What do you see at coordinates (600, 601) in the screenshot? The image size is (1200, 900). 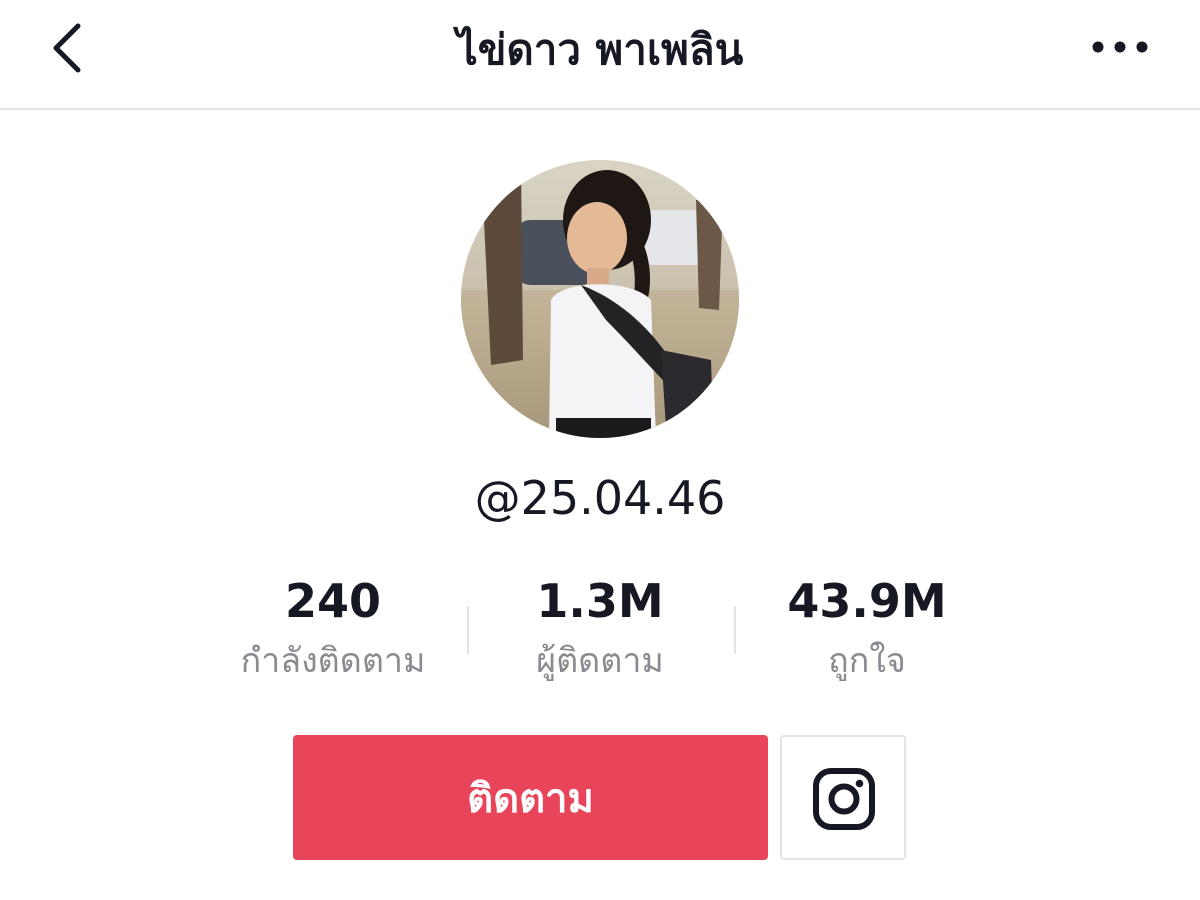 I see `followers-count: 1.3M` at bounding box center [600, 601].